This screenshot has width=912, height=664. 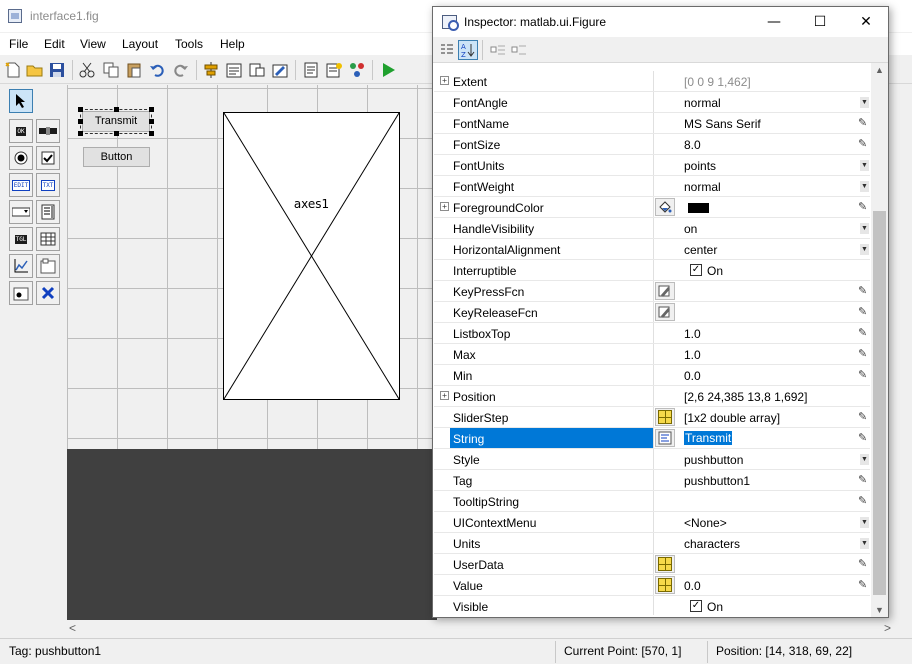 I want to click on property-row-fontsize: FontSize 8.0 ✎, so click(x=652, y=144).